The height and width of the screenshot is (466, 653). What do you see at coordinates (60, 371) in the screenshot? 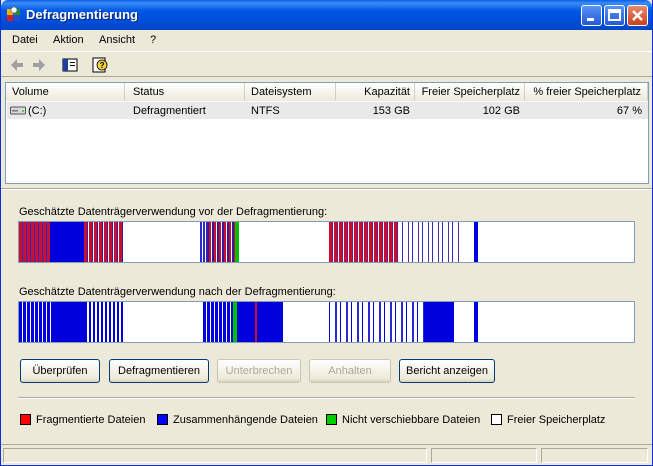
I see `check-button: Überprüfen` at bounding box center [60, 371].